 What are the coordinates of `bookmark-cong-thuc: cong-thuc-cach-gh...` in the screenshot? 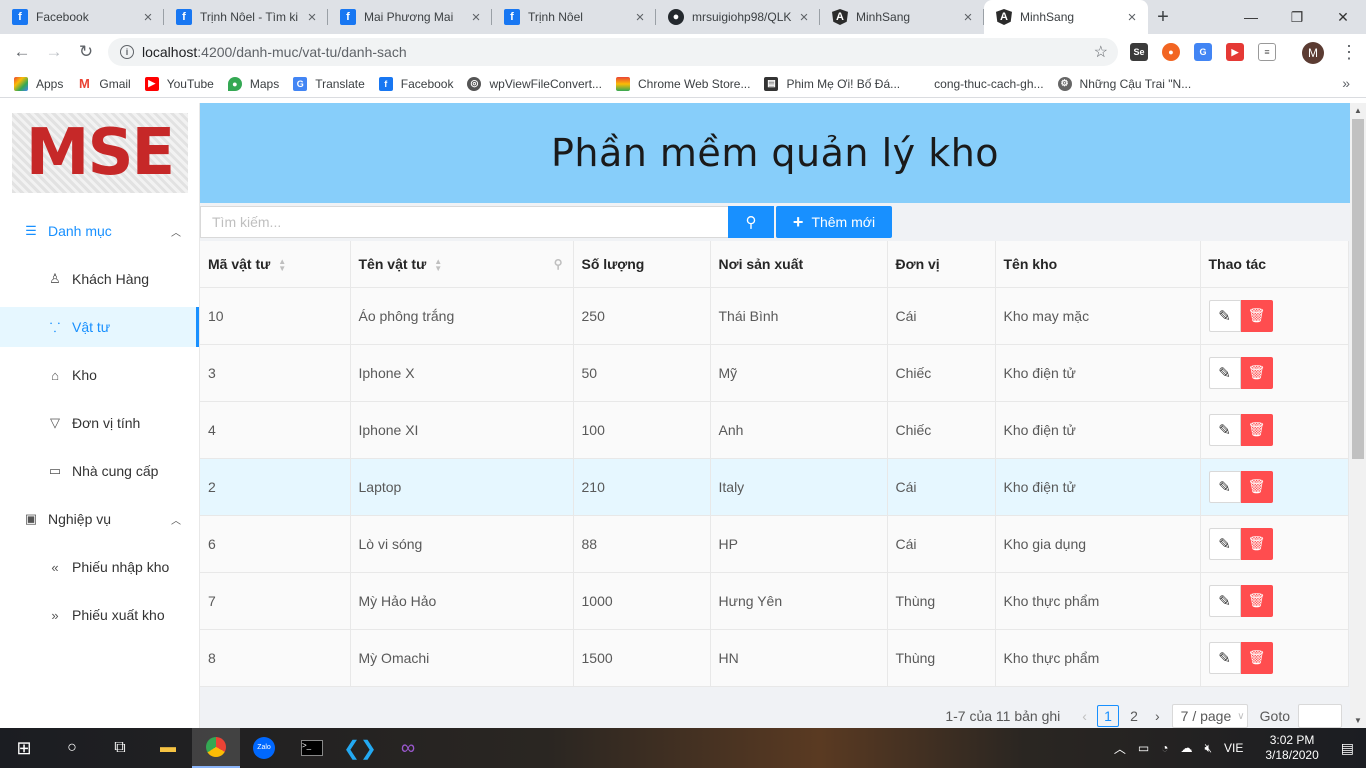 It's located at (988, 84).